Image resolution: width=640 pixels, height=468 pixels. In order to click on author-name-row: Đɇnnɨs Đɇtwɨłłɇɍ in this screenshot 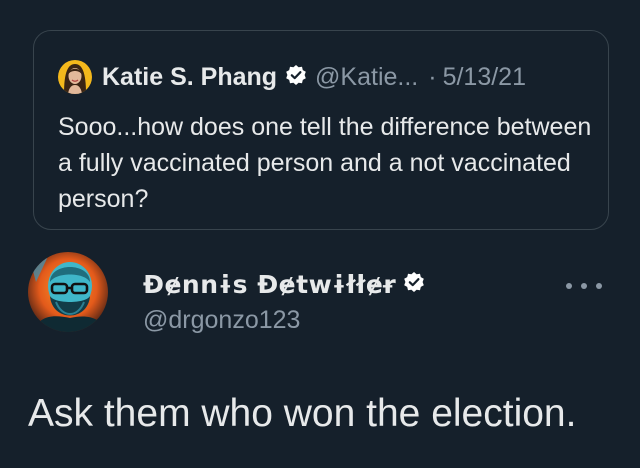, I will do `click(284, 284)`.